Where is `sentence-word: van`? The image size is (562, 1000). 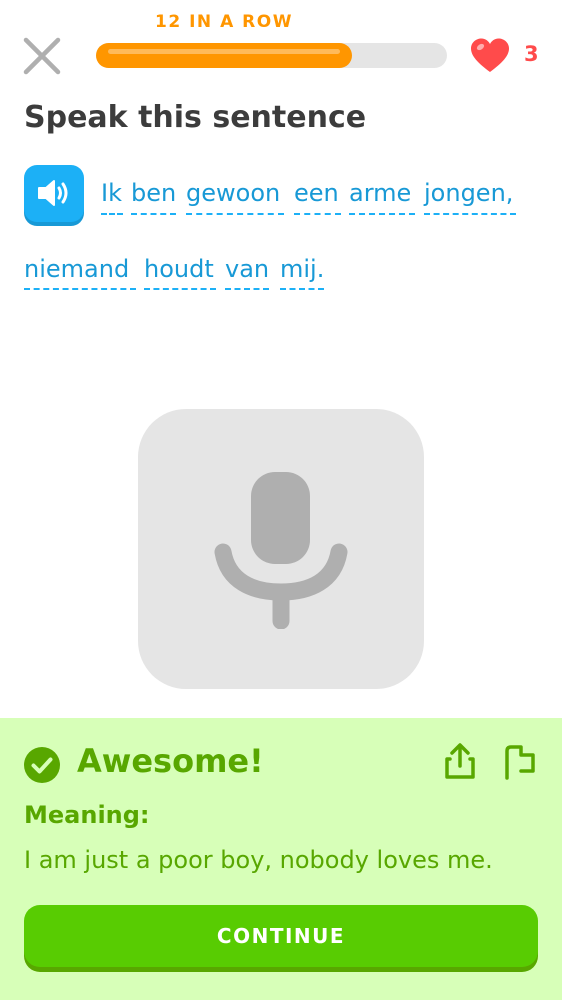
sentence-word: van is located at coordinates (247, 269).